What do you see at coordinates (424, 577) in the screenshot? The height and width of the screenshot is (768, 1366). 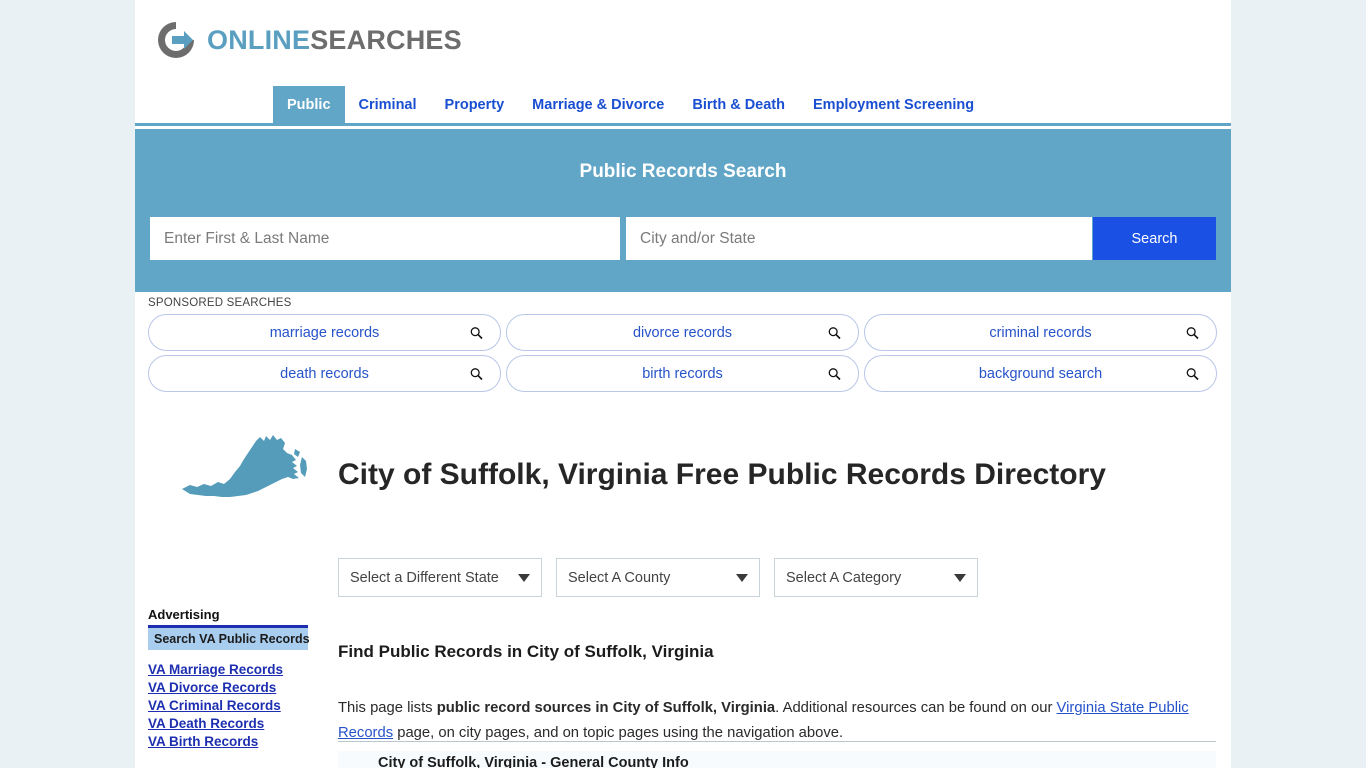 I see `select-state-label: Select a Different State` at bounding box center [424, 577].